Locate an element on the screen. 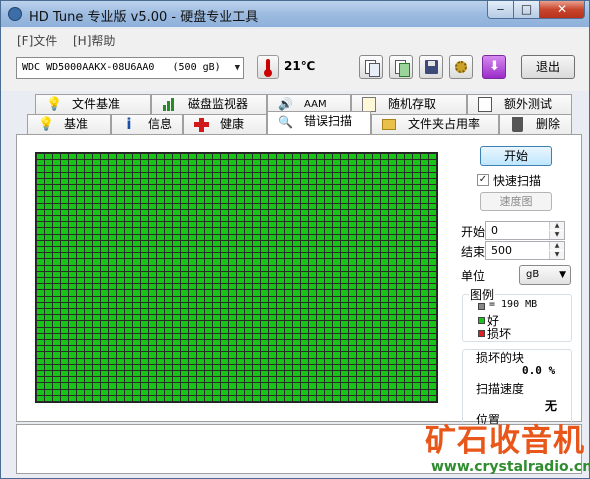  drive-select: WDC WD5000AAKX-08U6AA0 (500 gB) ▼ is located at coordinates (130, 68).